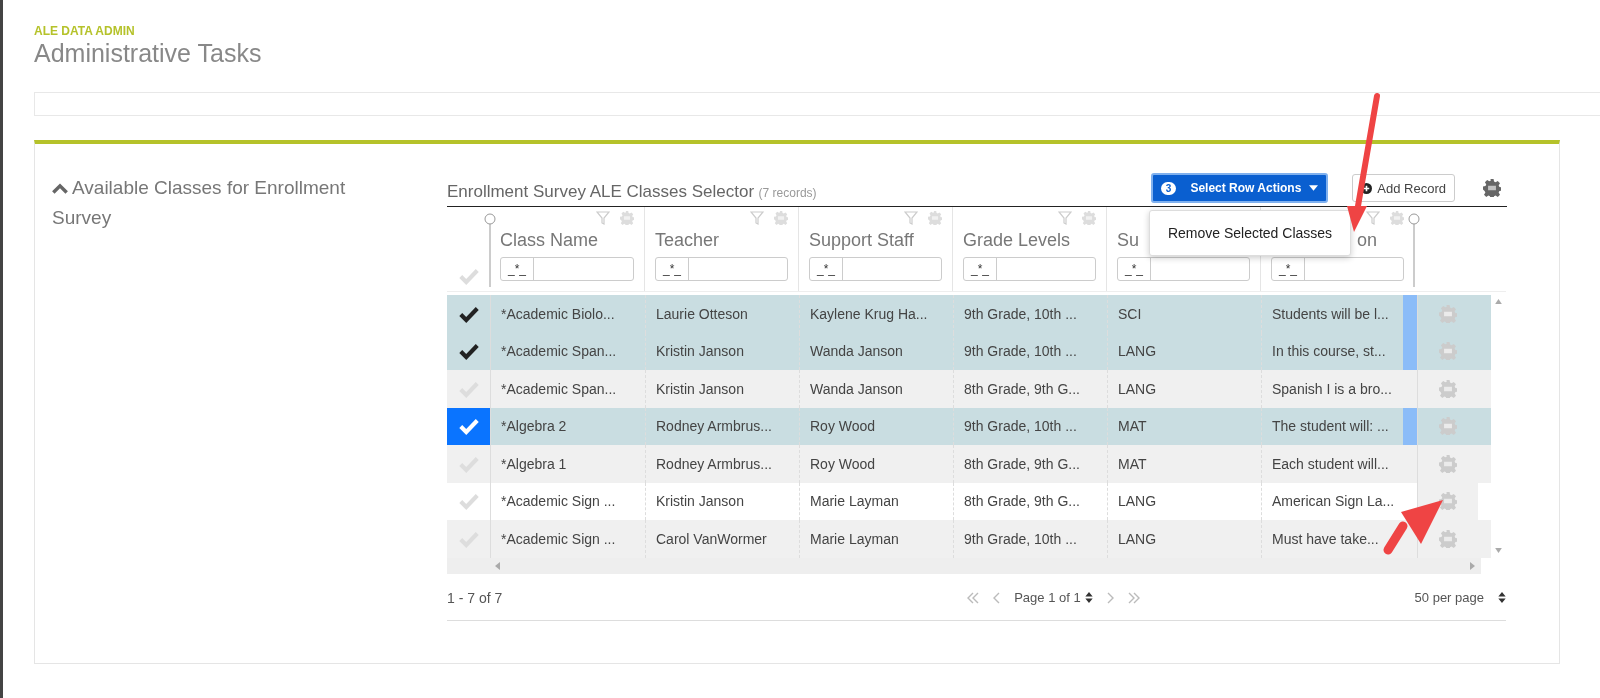 The height and width of the screenshot is (698, 1600). What do you see at coordinates (1250, 233) in the screenshot?
I see `menu-item: Remove Selected Classes` at bounding box center [1250, 233].